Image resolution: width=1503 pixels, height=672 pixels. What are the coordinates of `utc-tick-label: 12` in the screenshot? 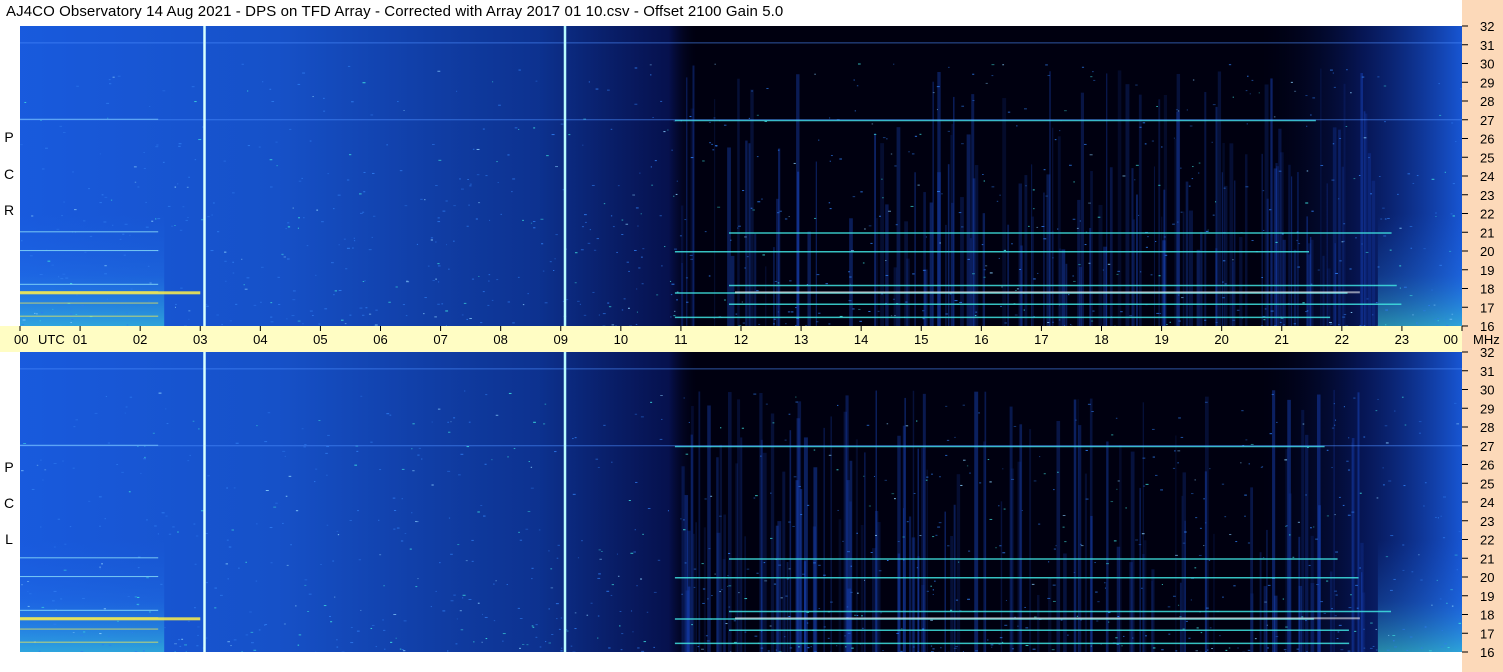 It's located at (741, 339).